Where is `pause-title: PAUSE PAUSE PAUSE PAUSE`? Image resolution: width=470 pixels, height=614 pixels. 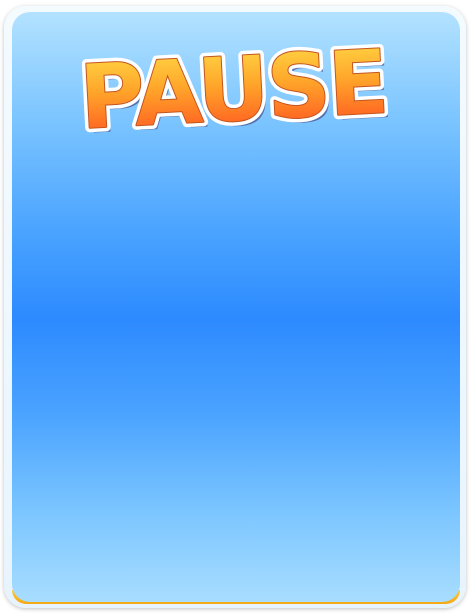 pause-title: PAUSE PAUSE PAUSE PAUSE is located at coordinates (235, 85).